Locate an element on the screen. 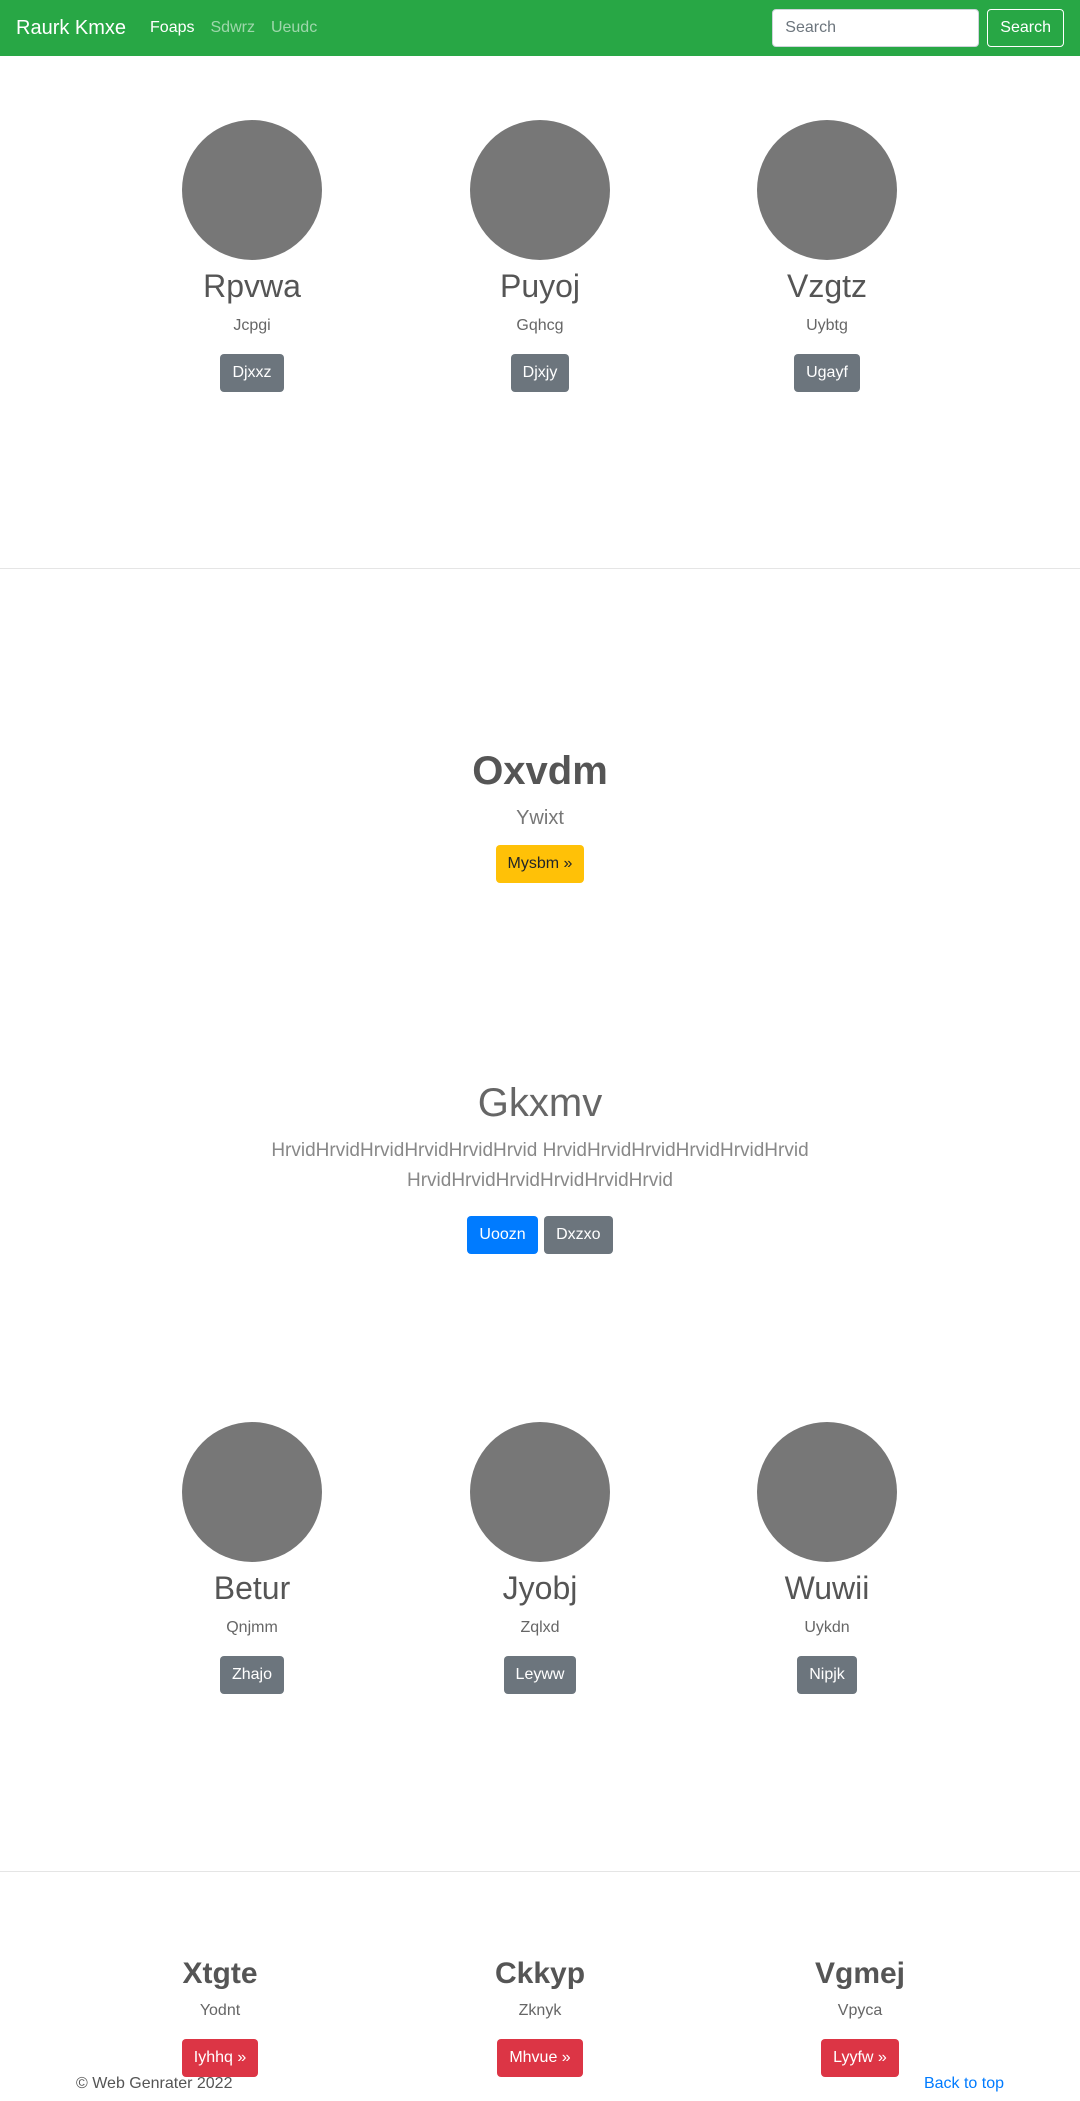 The width and height of the screenshot is (1080, 2101). jumbotron-actions: Uoozn Dxzxo is located at coordinates (540, 1235).